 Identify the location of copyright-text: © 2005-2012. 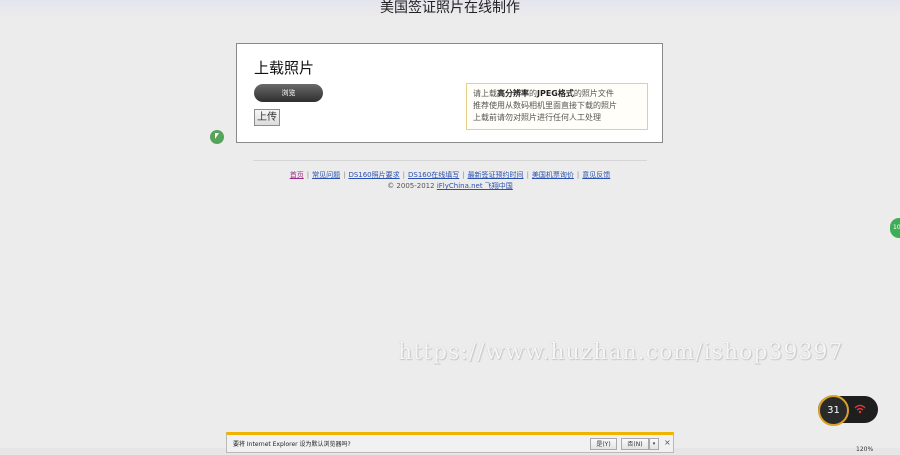
(411, 186).